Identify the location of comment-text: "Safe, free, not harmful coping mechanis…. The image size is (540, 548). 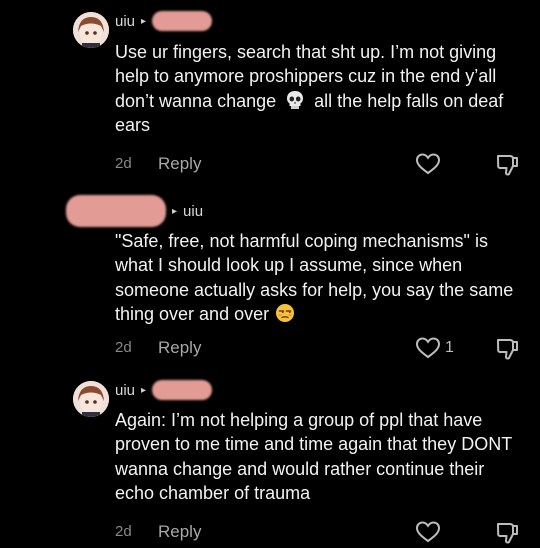
(314, 277).